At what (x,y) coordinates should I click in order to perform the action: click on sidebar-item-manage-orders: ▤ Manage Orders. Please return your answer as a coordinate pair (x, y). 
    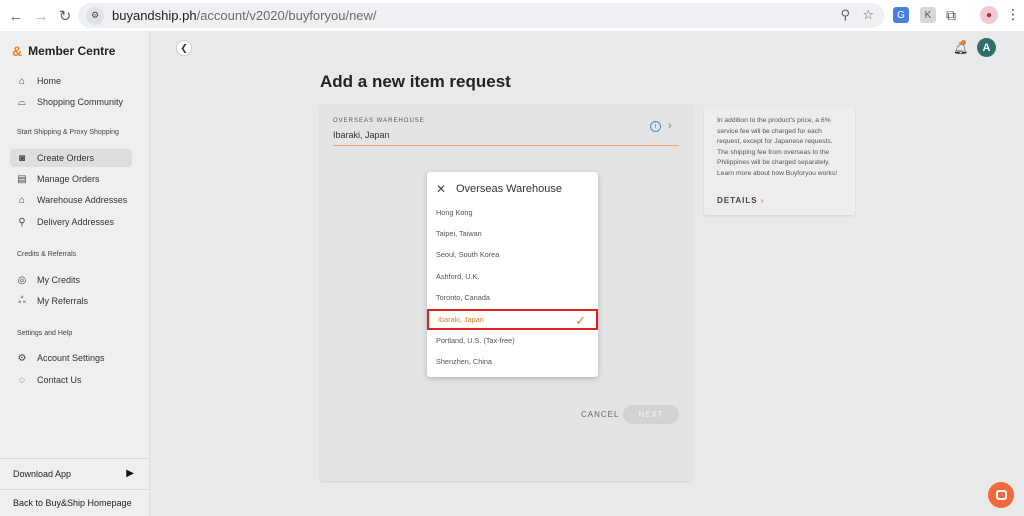
    Looking at the image, I should click on (71, 179).